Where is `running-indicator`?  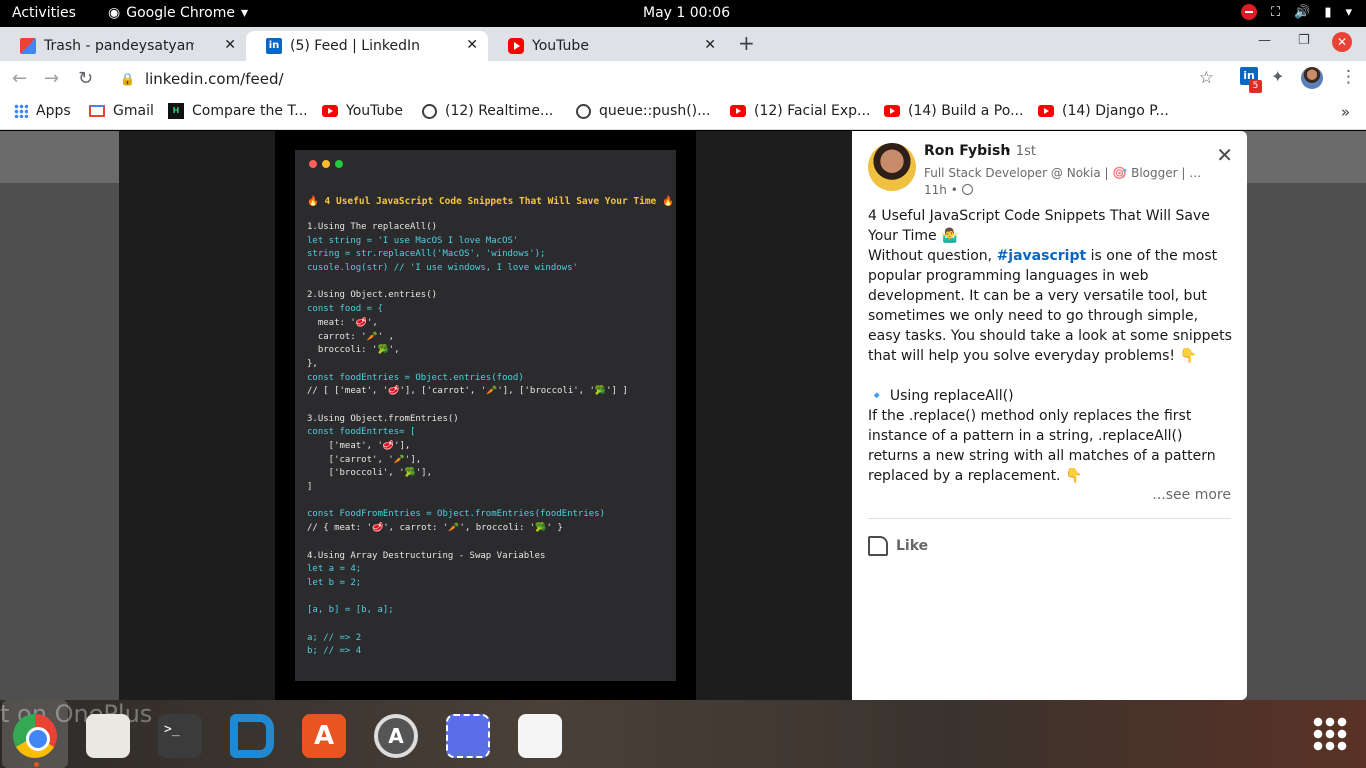 running-indicator is located at coordinates (36, 764).